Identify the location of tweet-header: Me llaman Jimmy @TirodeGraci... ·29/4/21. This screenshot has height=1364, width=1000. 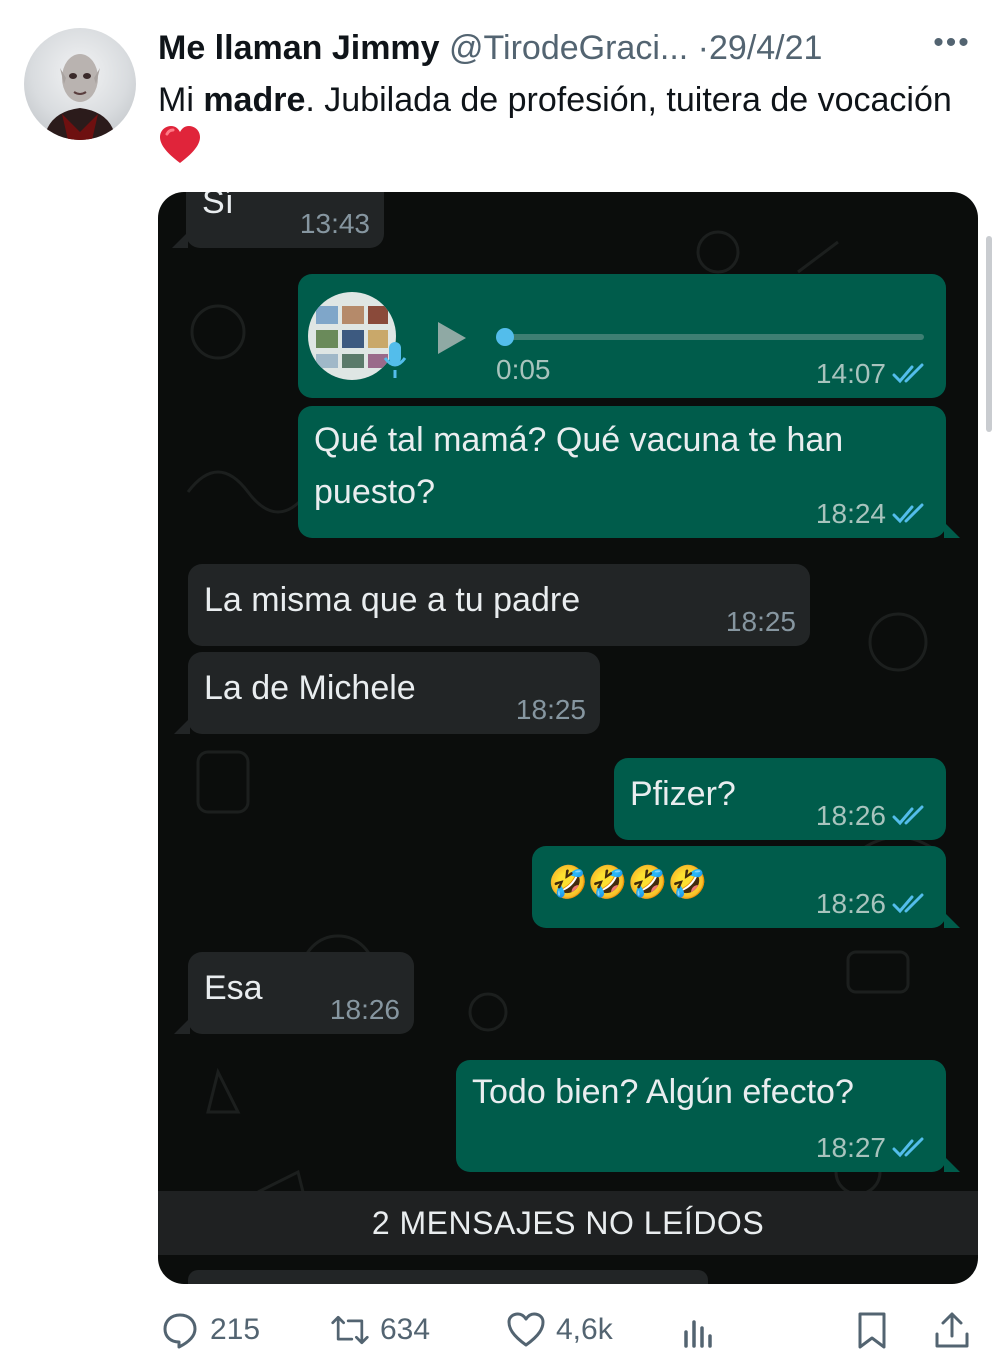
(558, 48).